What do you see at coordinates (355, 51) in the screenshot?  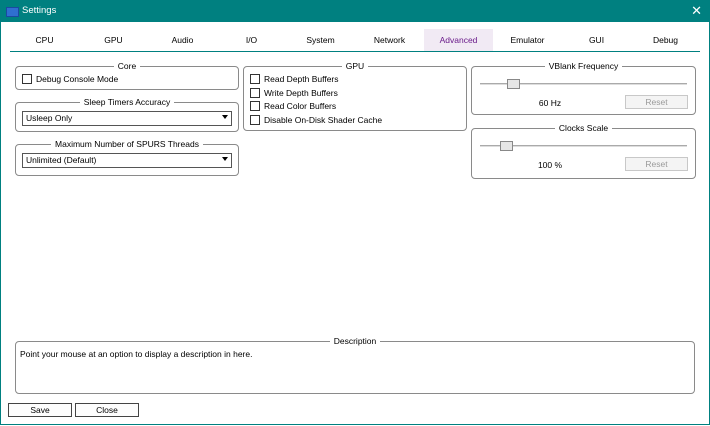 I see `tab-underline` at bounding box center [355, 51].